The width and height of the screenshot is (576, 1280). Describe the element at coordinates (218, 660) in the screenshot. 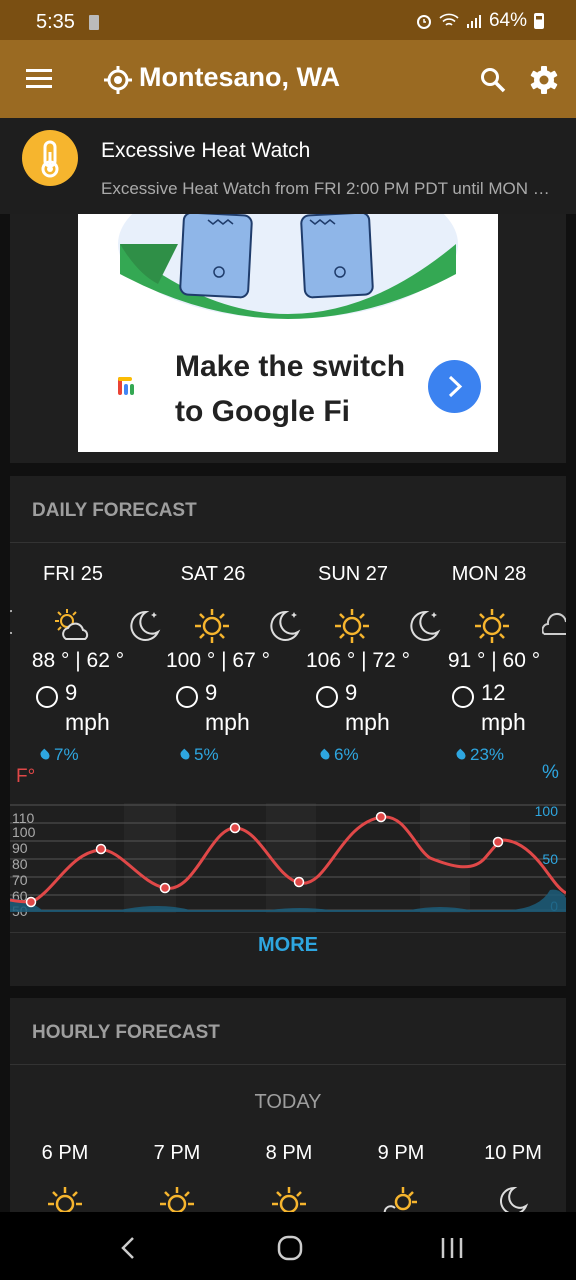

I see `day-temps: 100 ° | 67 °` at that location.